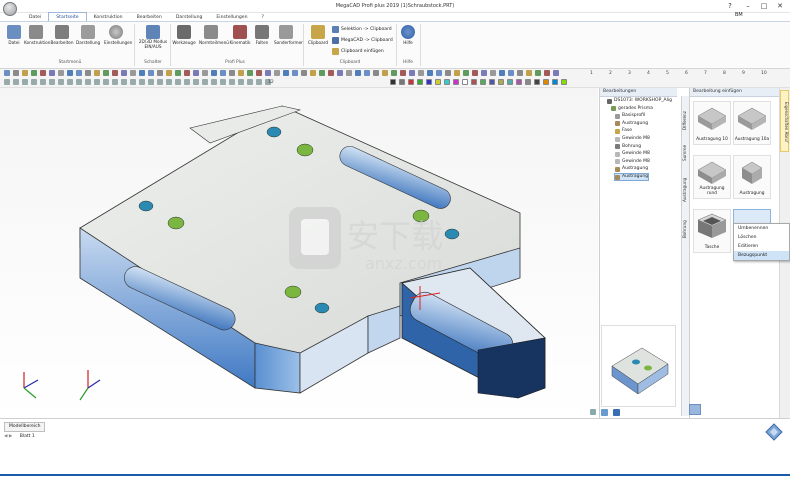 Image resolution: width=790 pixels, height=477 pixels. I want to click on view-number-tab: 4, so click(648, 73).